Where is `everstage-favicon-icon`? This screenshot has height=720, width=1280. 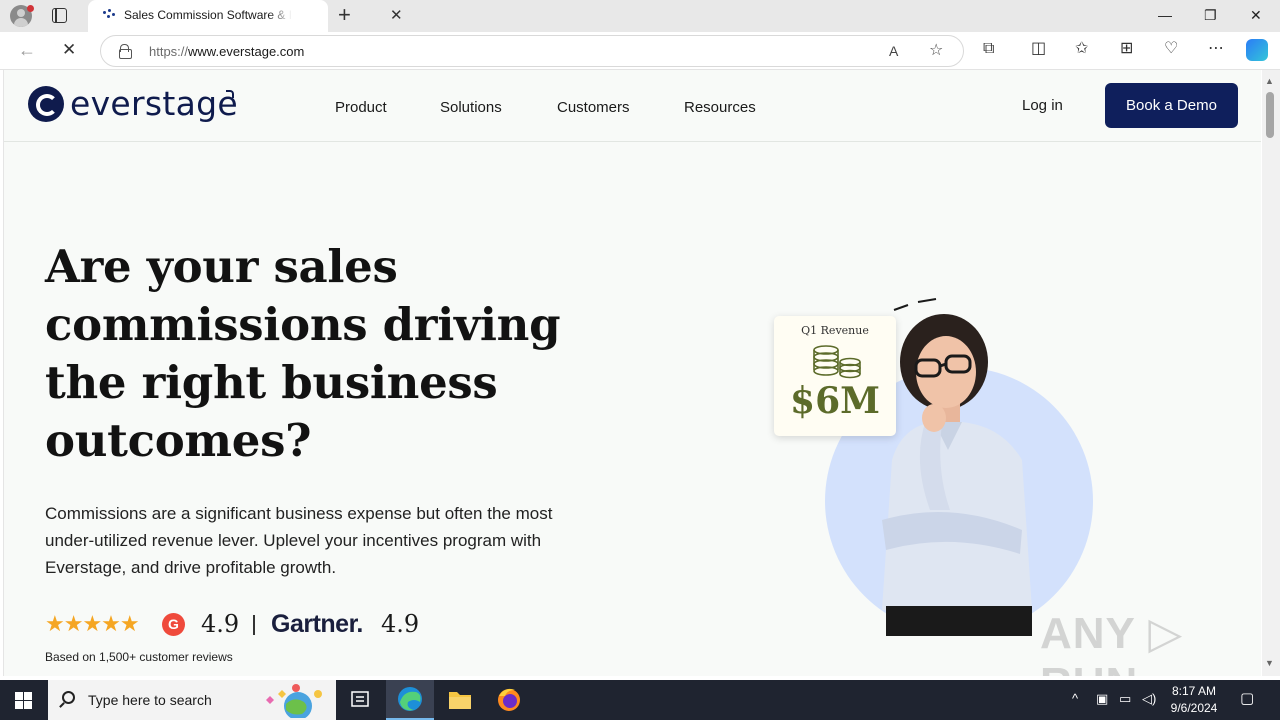
everstage-favicon-icon is located at coordinates (109, 16).